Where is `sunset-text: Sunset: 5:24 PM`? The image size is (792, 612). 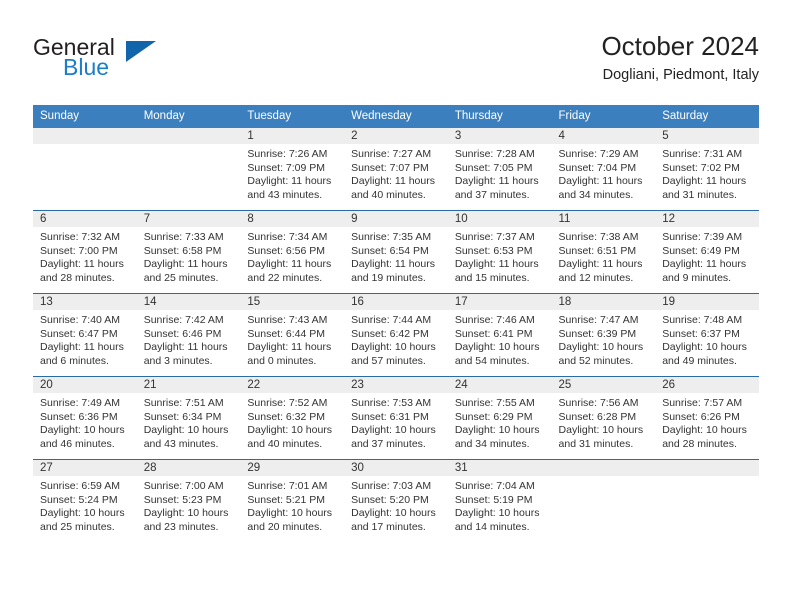
sunset-text: Sunset: 5:24 PM is located at coordinates (79, 499).